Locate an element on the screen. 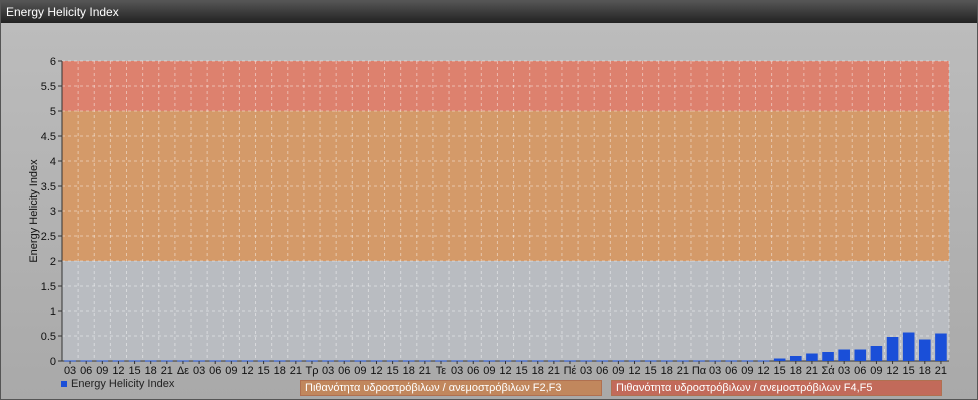 The image size is (978, 400). y-tick-label: 3.5 is located at coordinates (48, 187).